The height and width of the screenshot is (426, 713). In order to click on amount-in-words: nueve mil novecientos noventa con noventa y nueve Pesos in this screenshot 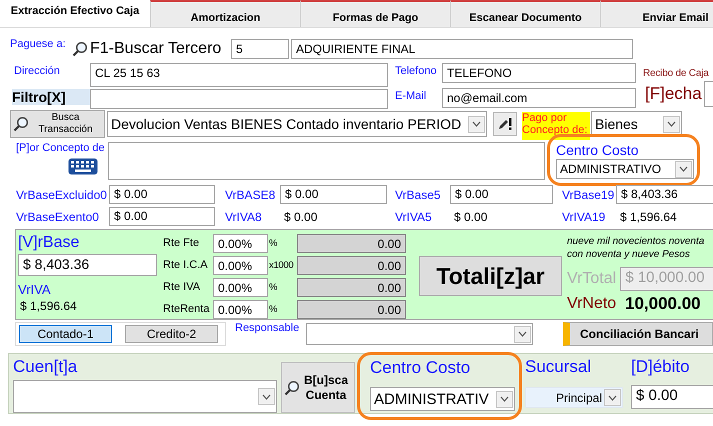, I will do `click(636, 248)`.